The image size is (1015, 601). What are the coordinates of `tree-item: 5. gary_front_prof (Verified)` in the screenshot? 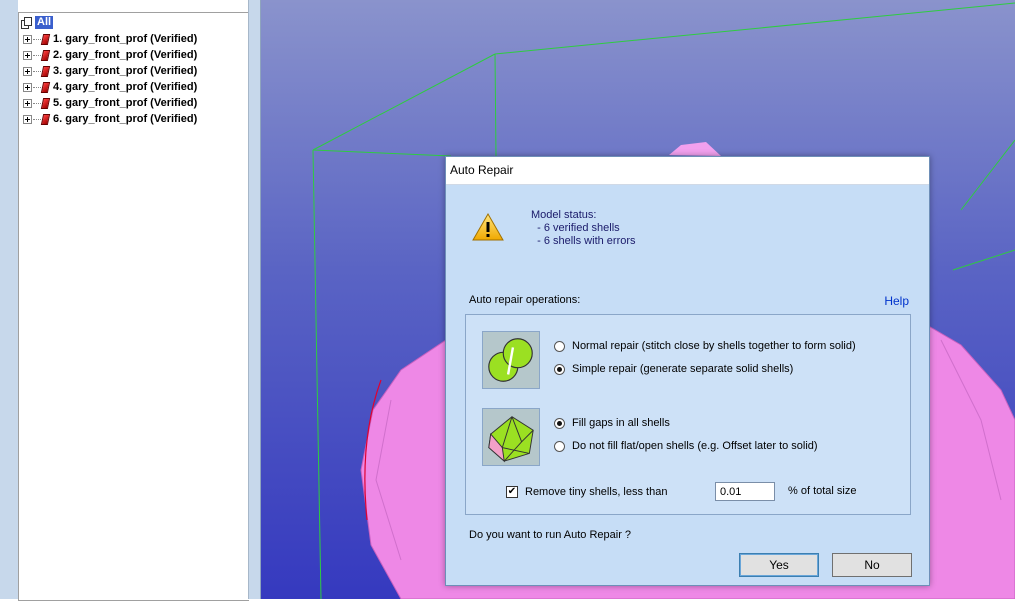 It's located at (110, 103).